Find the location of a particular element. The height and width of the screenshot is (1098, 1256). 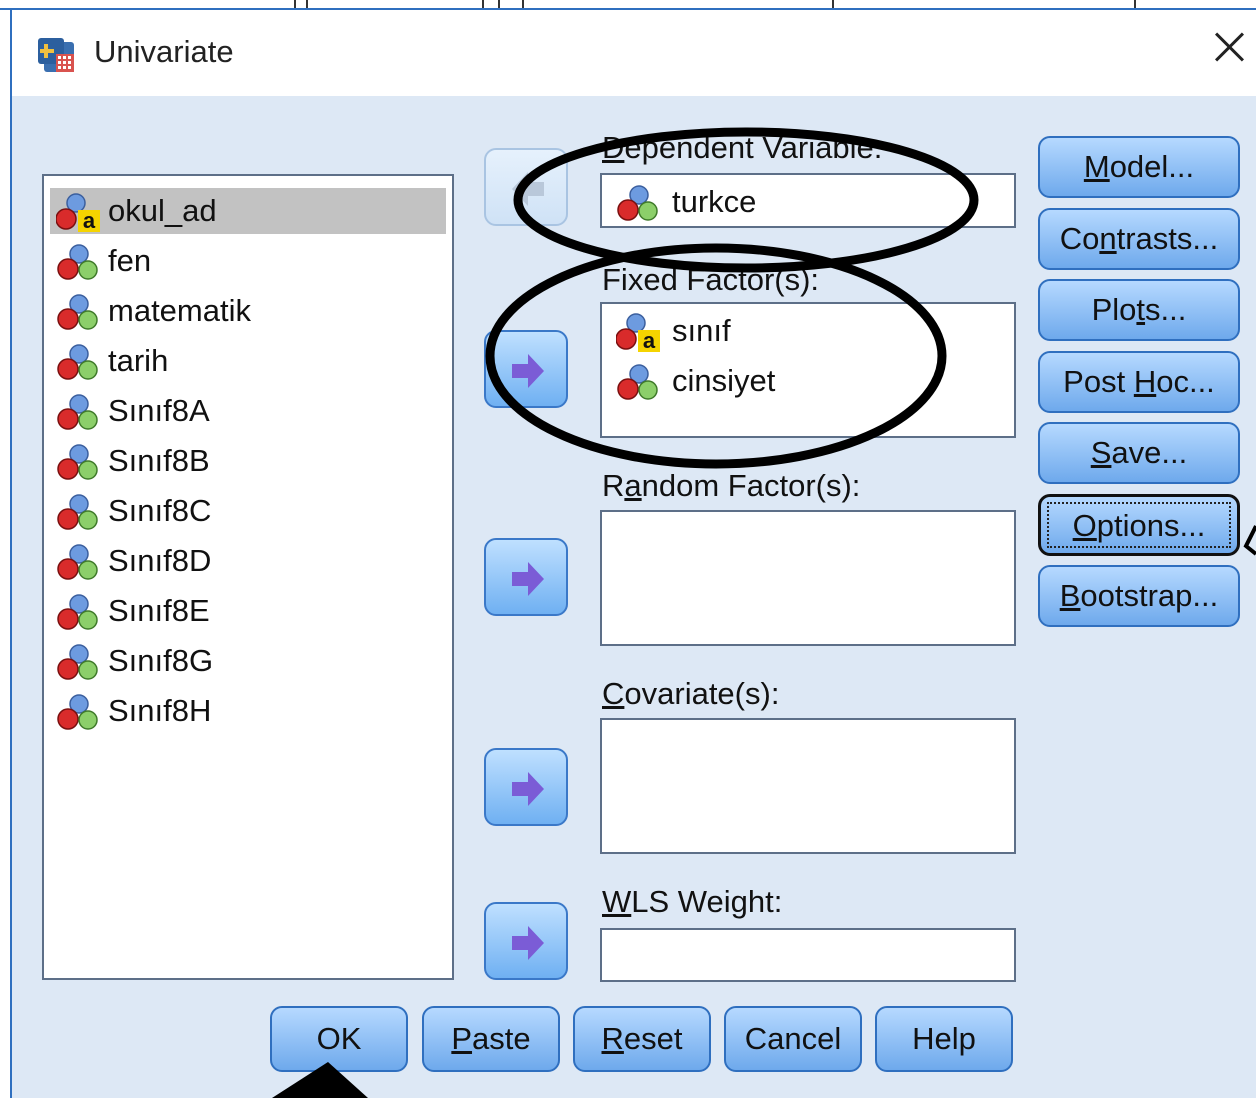

variable-label: fen is located at coordinates (130, 260).